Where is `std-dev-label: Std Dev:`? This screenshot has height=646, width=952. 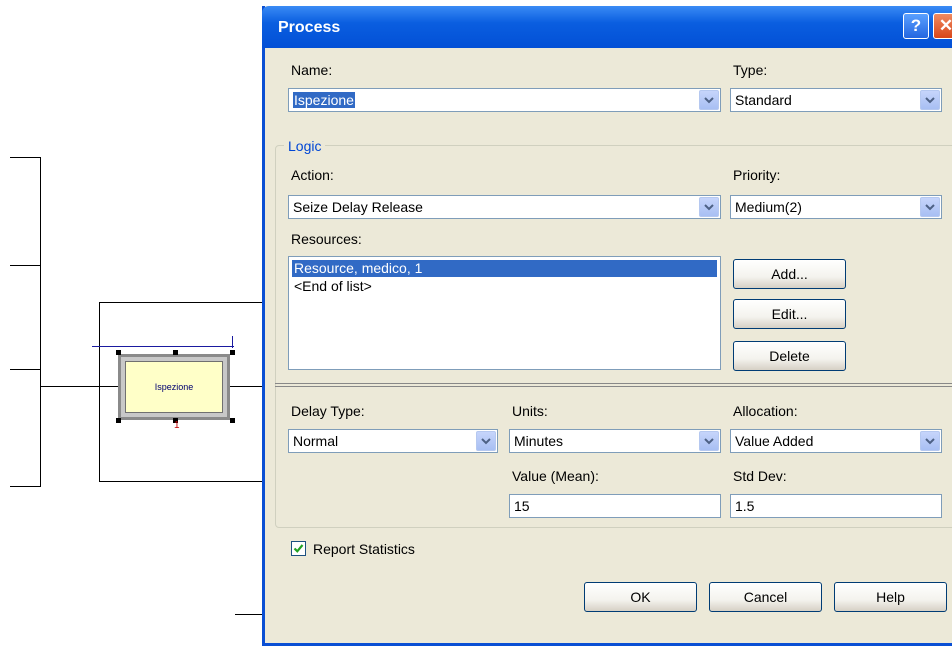 std-dev-label: Std Dev: is located at coordinates (760, 476).